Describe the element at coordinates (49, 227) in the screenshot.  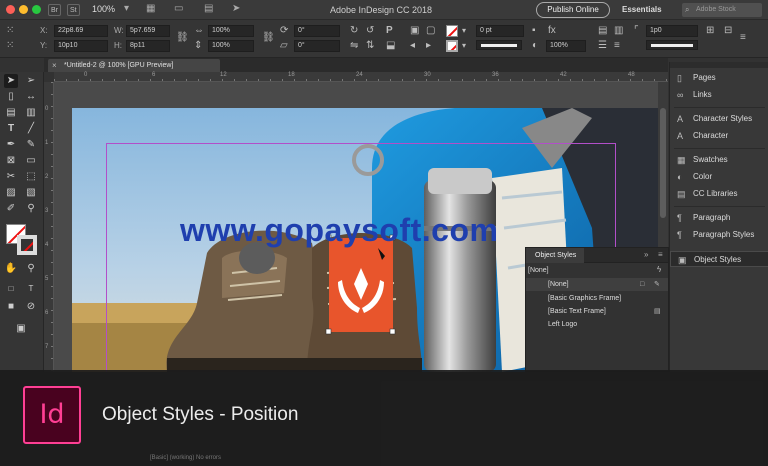
I see `vertical-ruler: 0 1 2 3 4 5 6 7` at that location.